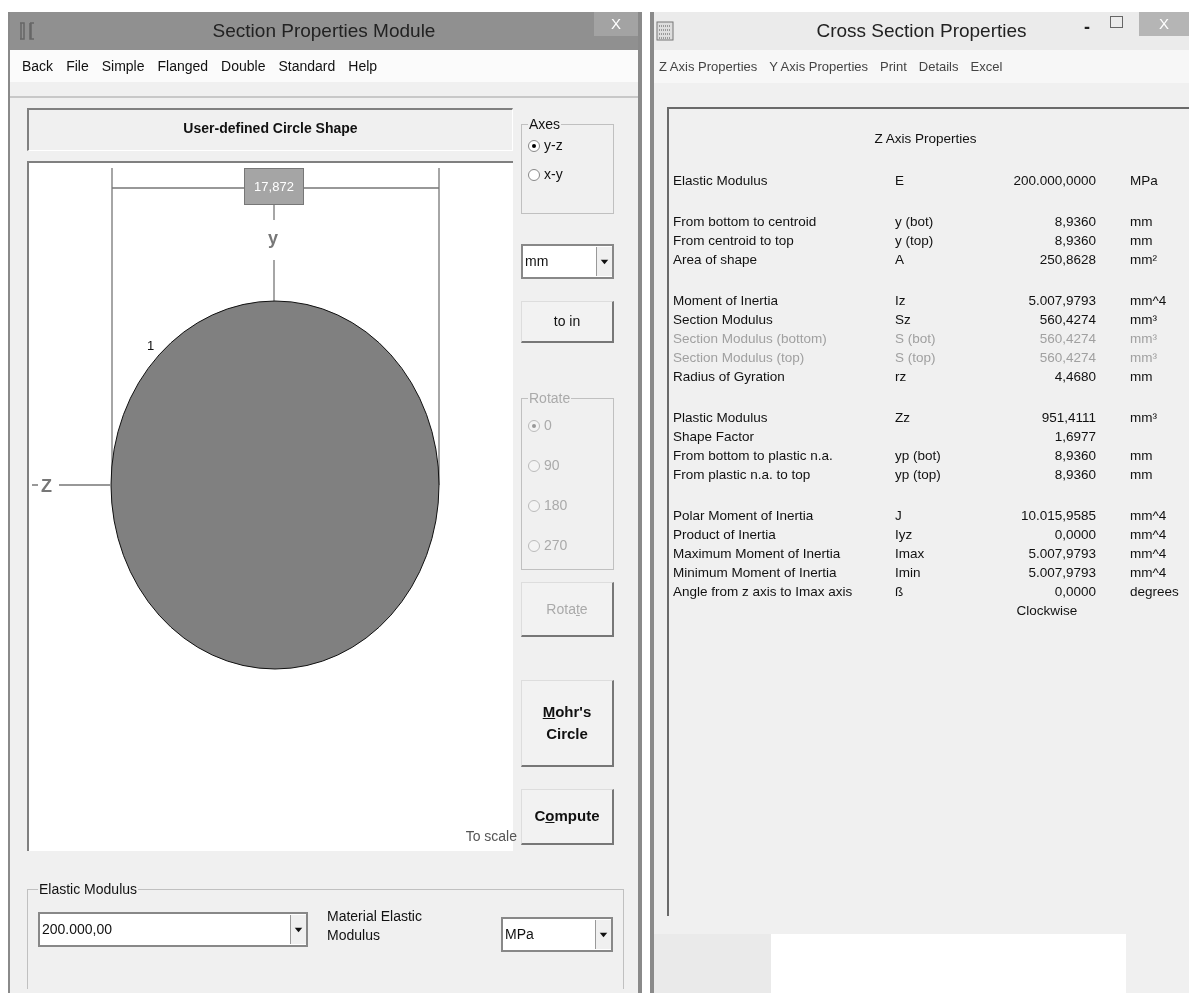 The image size is (1189, 993). Describe the element at coordinates (986, 66) in the screenshot. I see `menu-item: Excel` at that location.